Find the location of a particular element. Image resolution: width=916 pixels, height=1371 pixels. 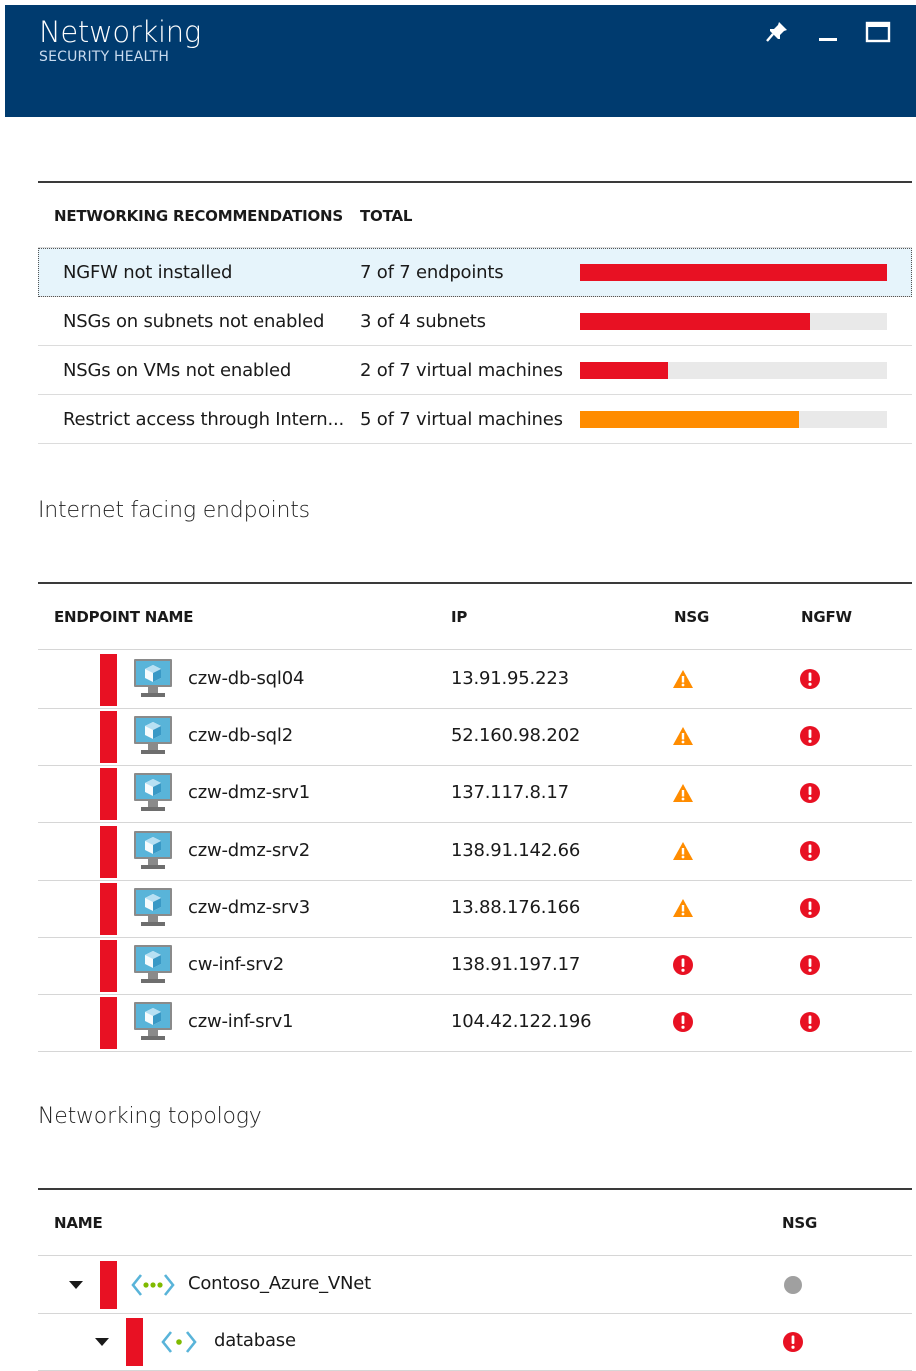

endpoint-name: czw-dmz-srv2 is located at coordinates (249, 850).